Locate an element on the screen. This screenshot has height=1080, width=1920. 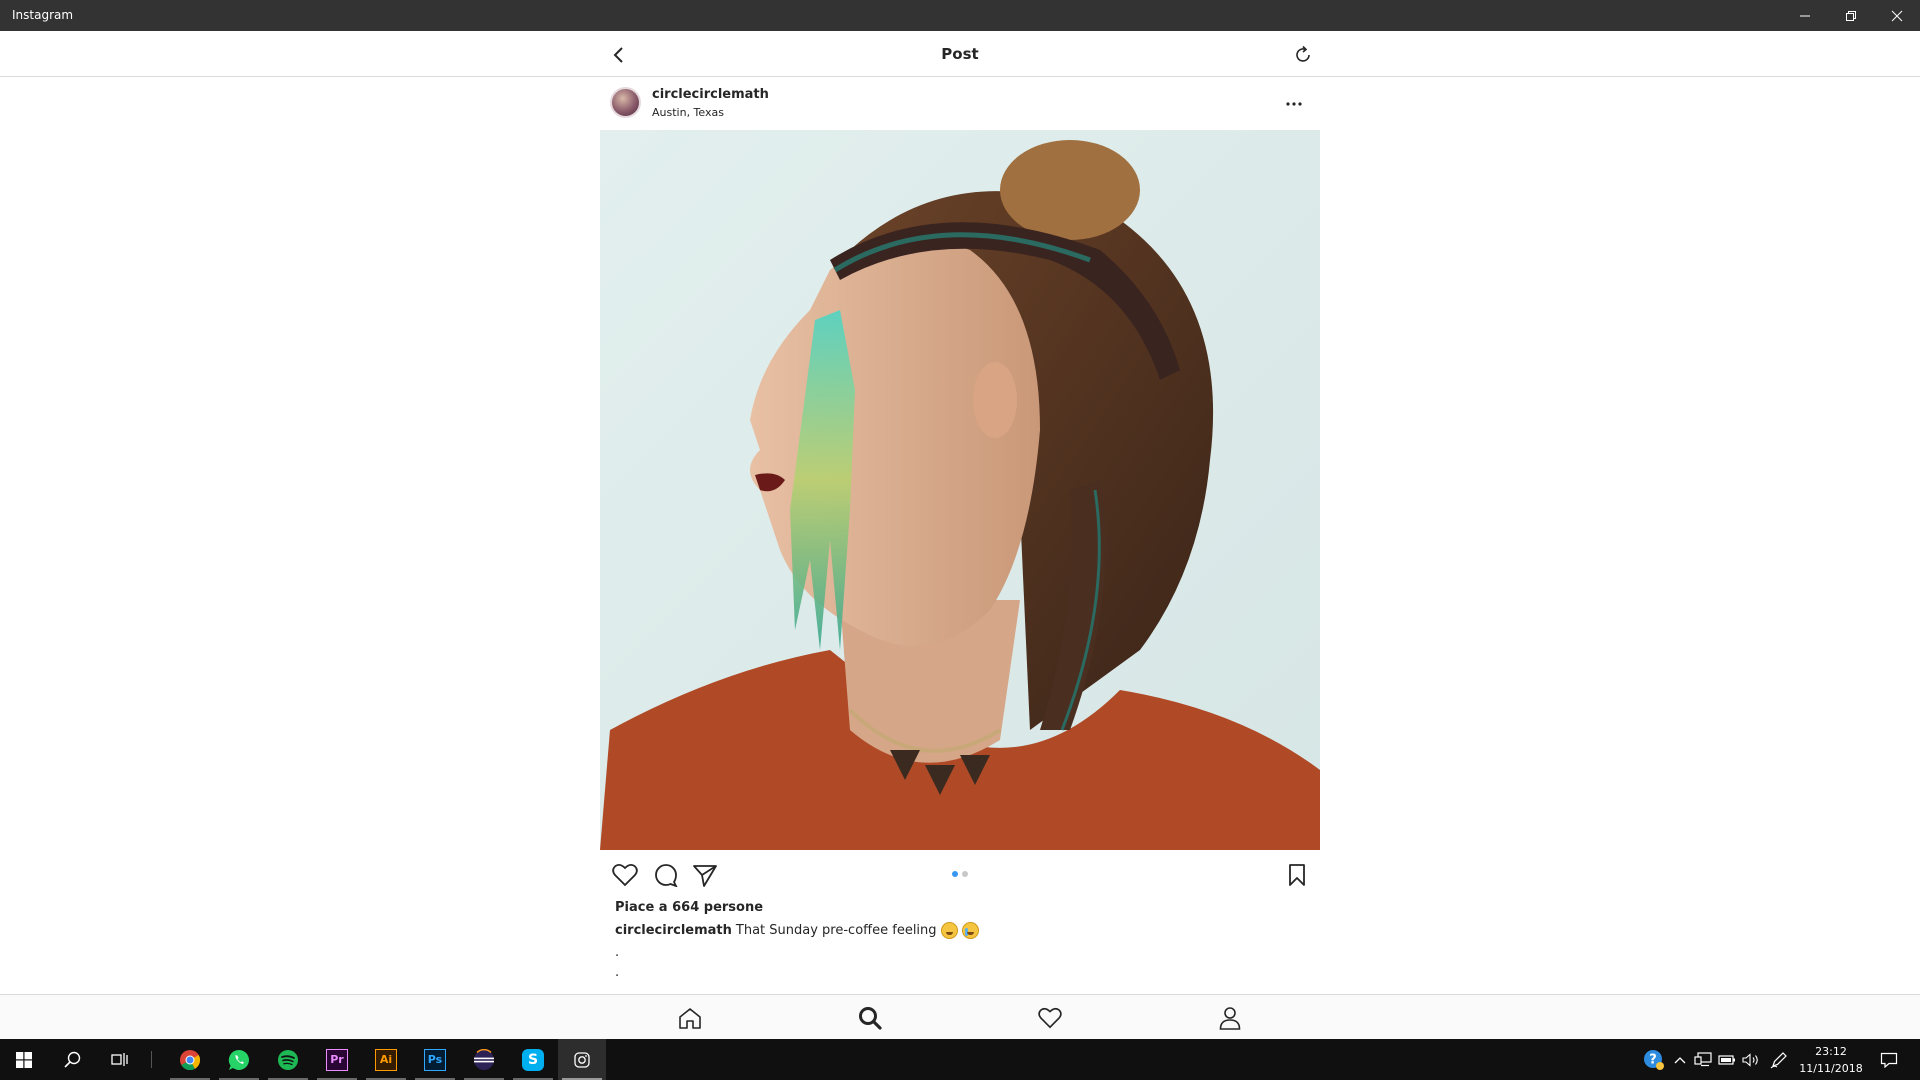
home-icon is located at coordinates (690, 1018).